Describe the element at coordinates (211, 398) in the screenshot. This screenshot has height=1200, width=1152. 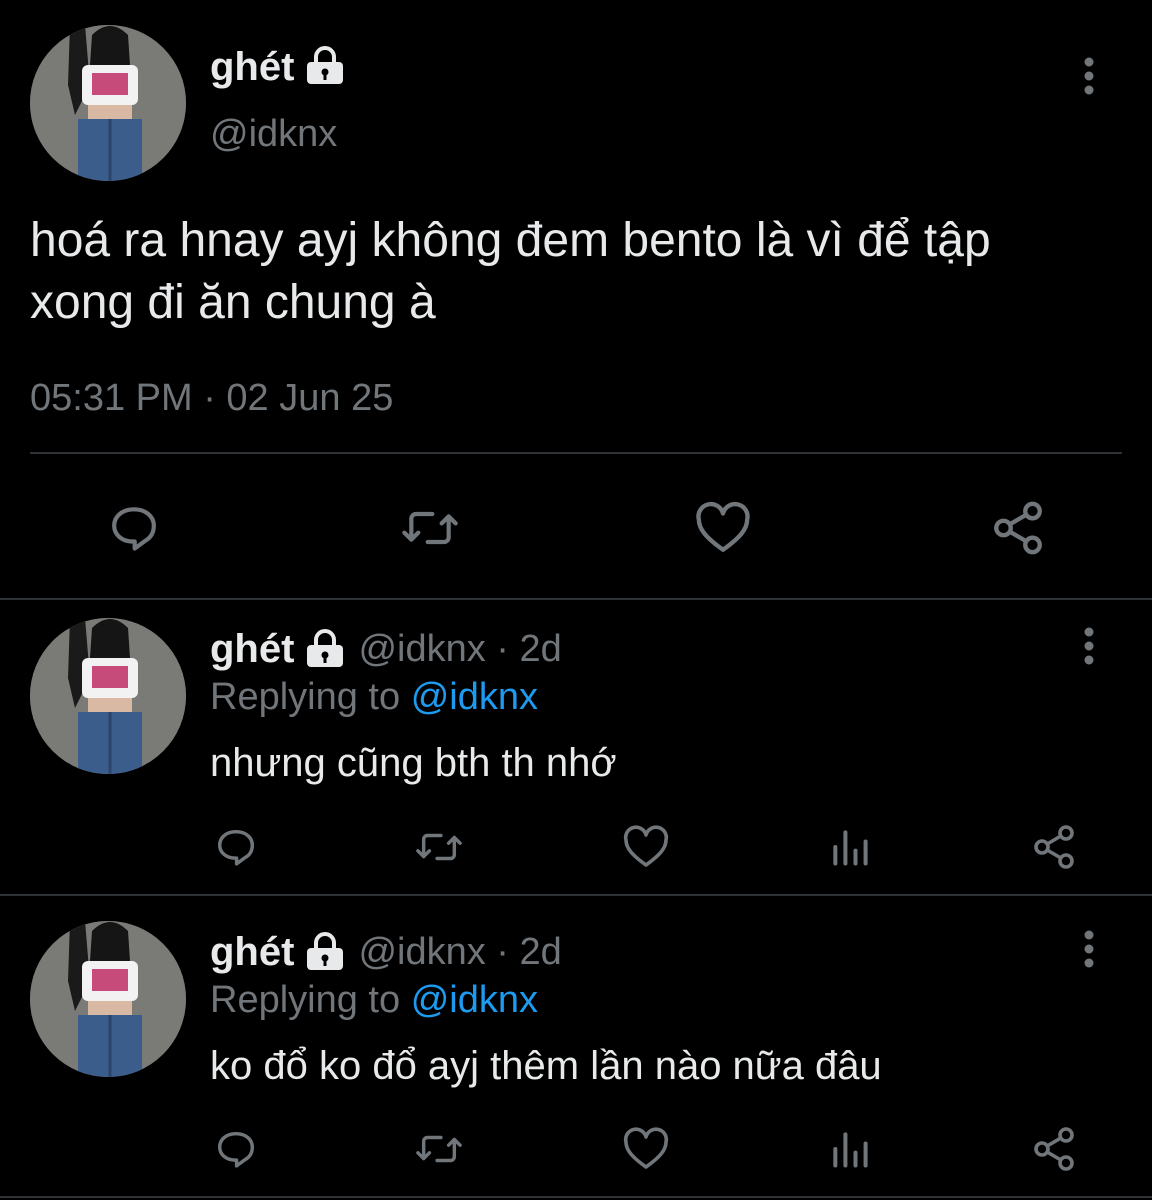
I see `timestamp: 05:31 PM · 02 Jun 25` at that location.